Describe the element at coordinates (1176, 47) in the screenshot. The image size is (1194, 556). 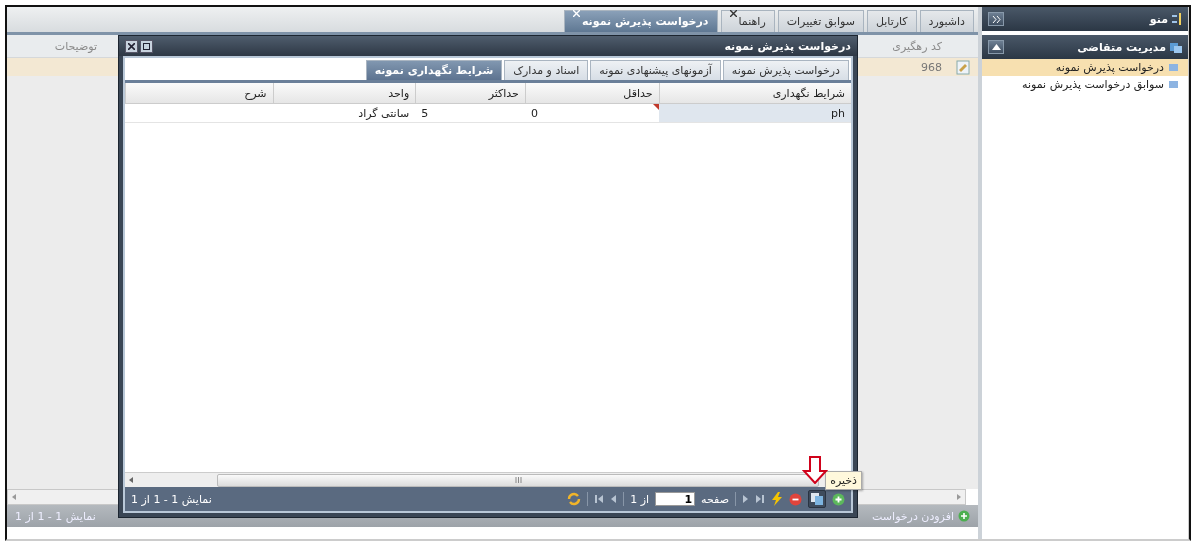
I see `folder-icon` at that location.